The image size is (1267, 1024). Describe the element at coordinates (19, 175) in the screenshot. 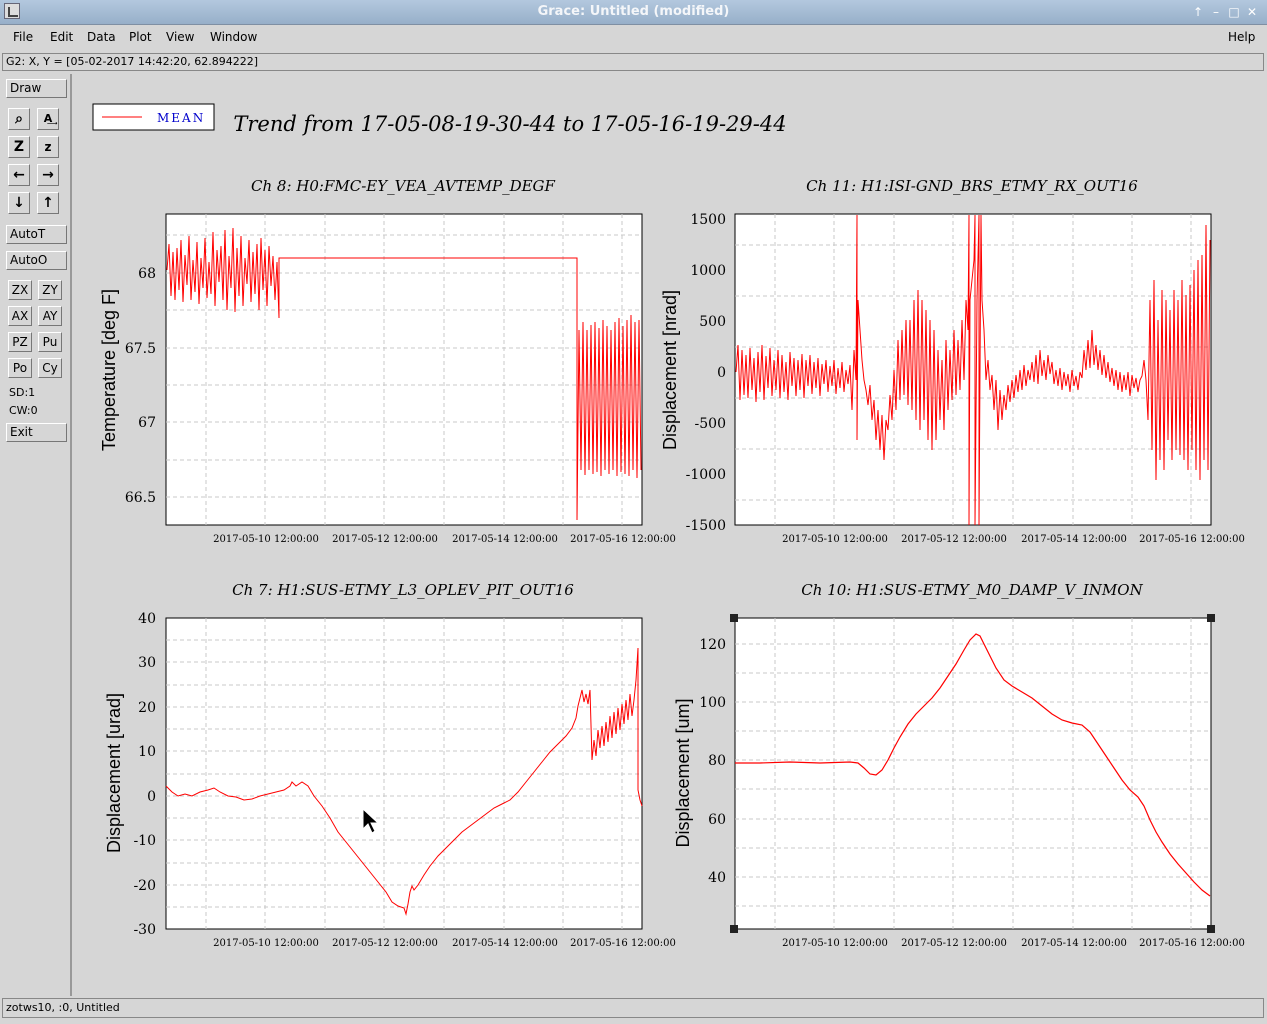

I see `pan-left-icon: ←` at that location.